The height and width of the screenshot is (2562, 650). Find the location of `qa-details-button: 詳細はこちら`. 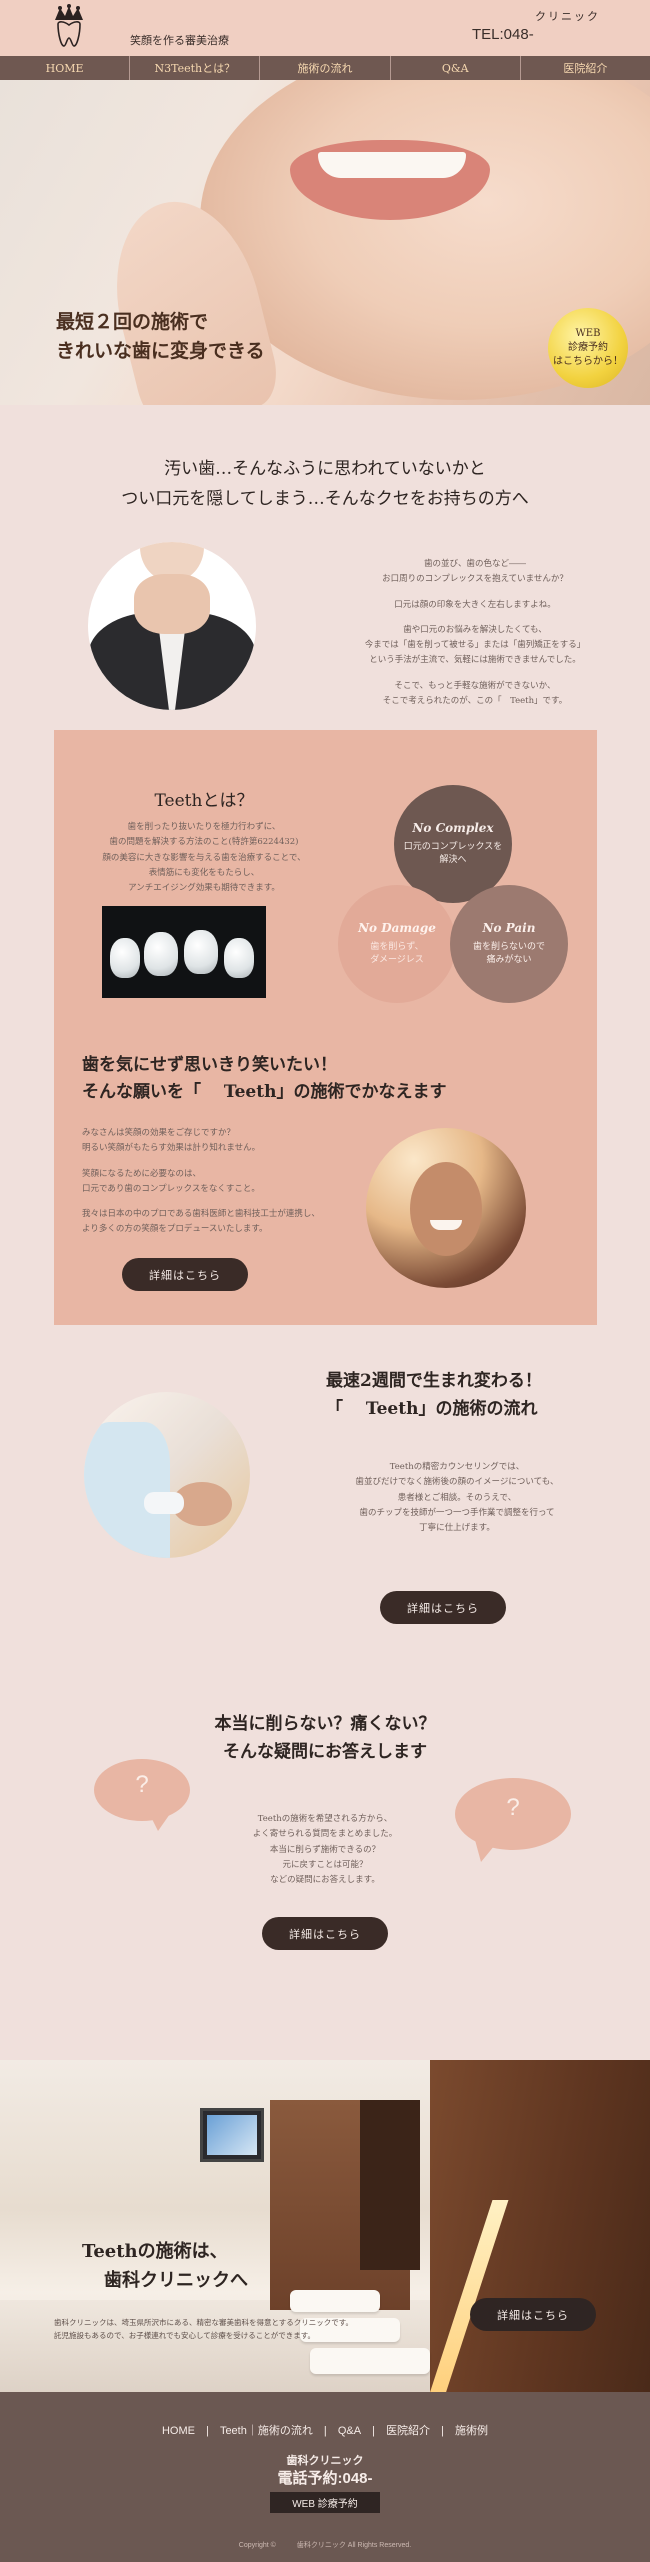

qa-details-button: 詳細はこちら is located at coordinates (325, 1933).